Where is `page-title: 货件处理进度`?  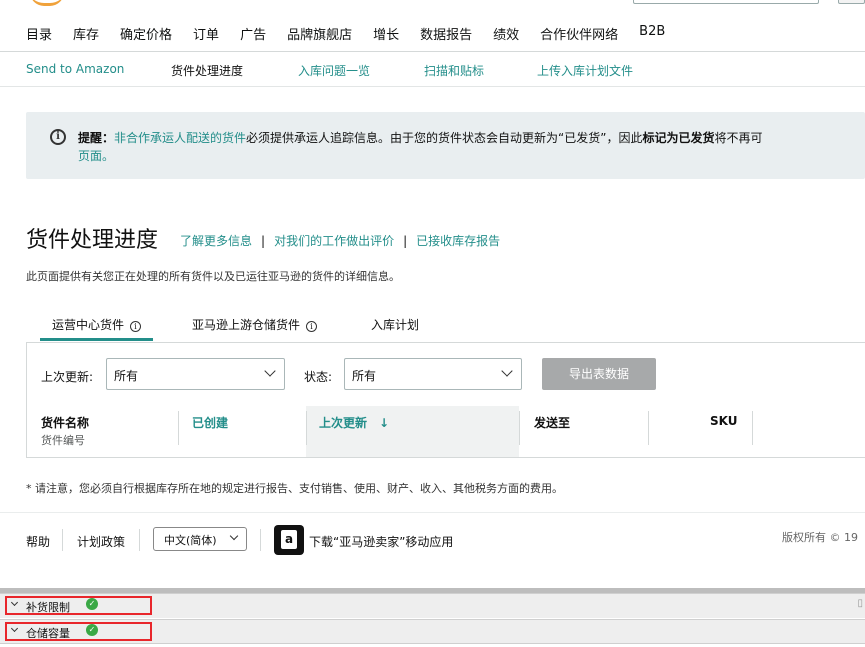
page-title: 货件处理进度 is located at coordinates (92, 240).